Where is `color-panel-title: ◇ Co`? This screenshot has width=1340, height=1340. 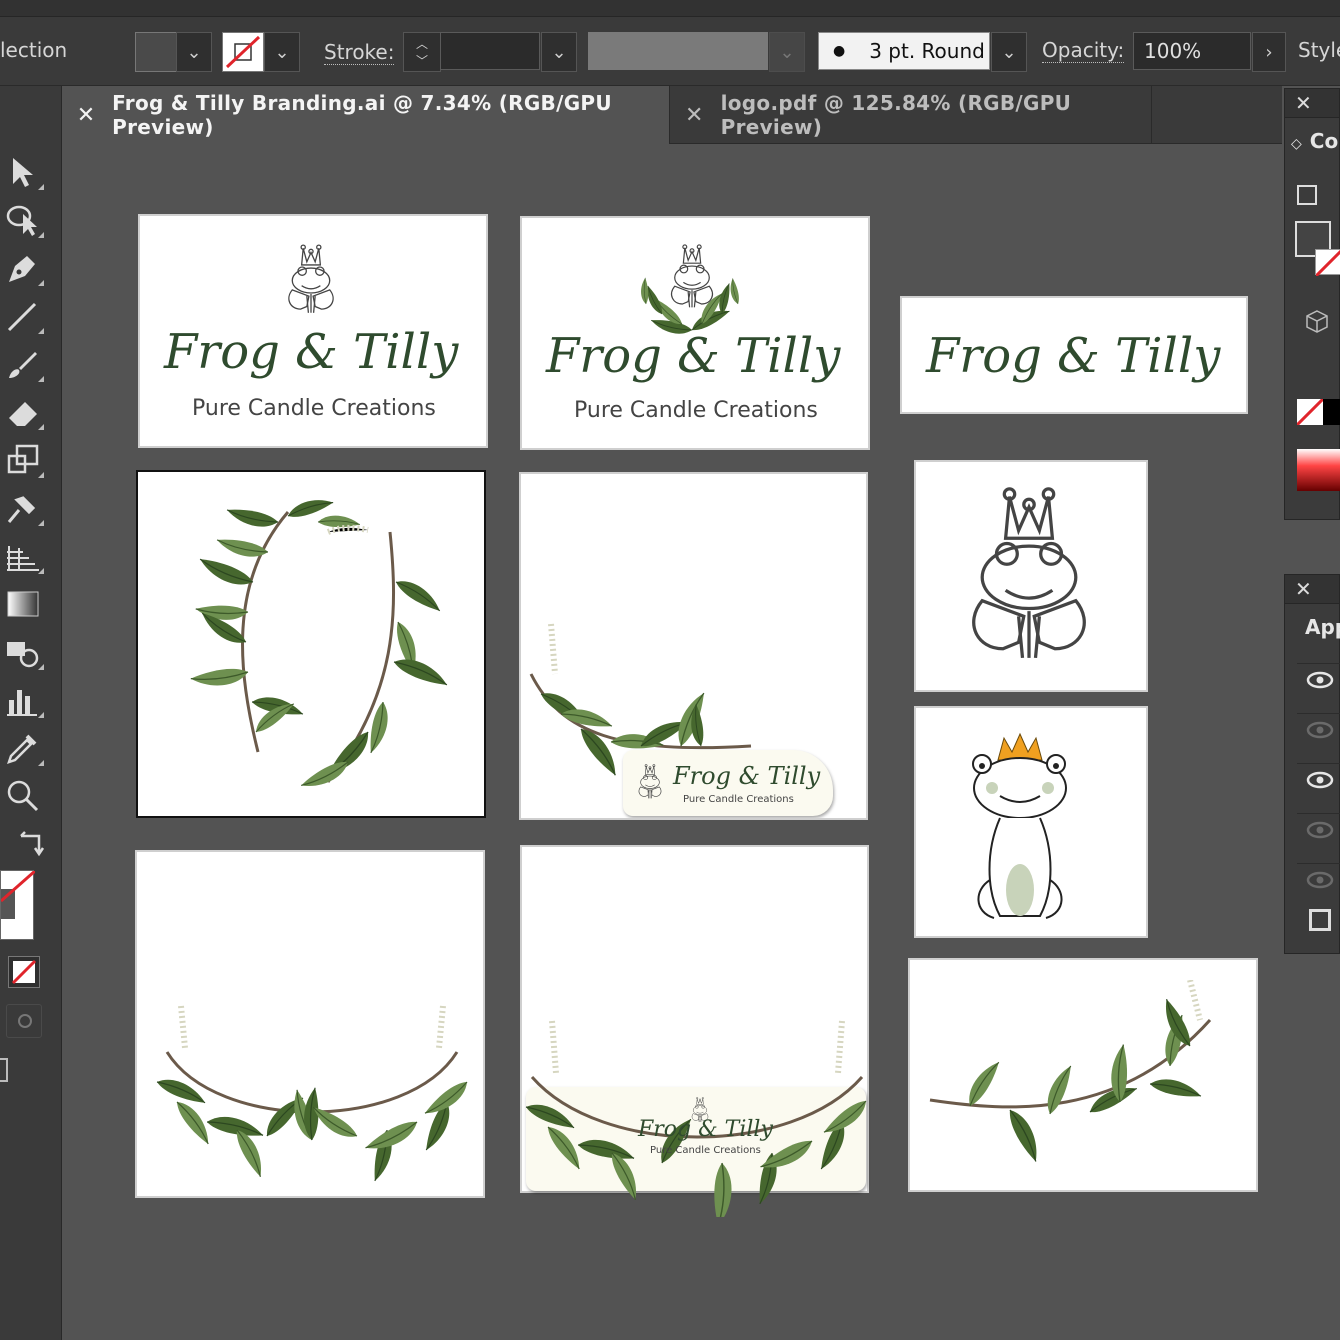 color-panel-title: ◇ Co is located at coordinates (1314, 141).